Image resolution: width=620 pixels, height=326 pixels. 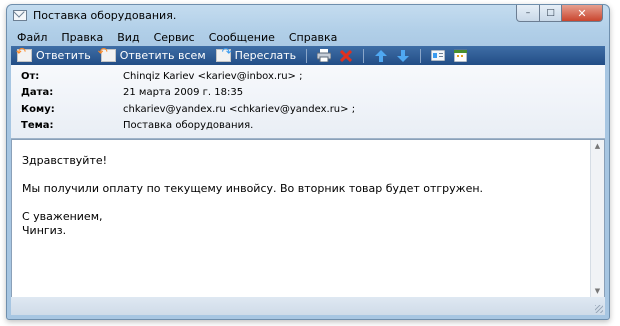 I want to click on date-value: 21 марта 2009 г. 18:35, so click(x=183, y=92).